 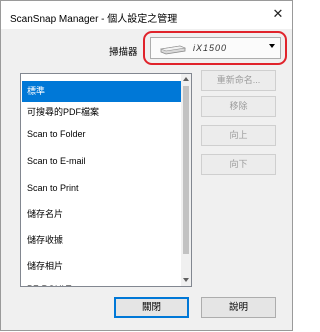 What do you see at coordinates (102, 266) in the screenshot?
I see `list-item: 儲存相片` at bounding box center [102, 266].